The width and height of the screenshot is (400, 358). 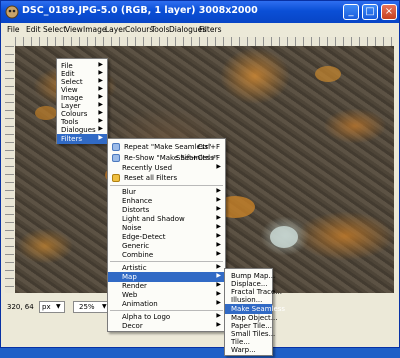 I want to click on filters-item-combine: Combine ▶, so click(x=166, y=255).